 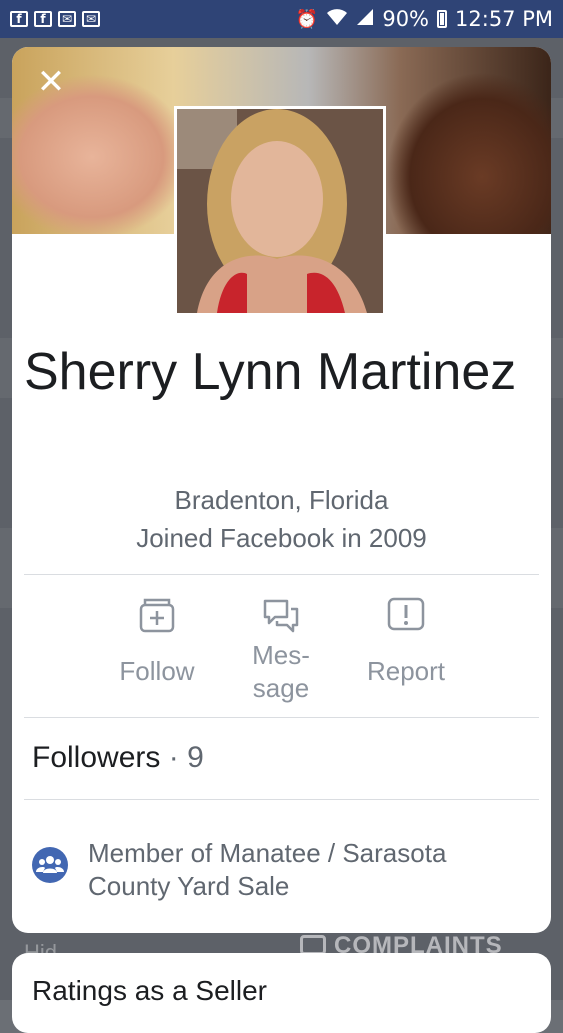 What do you see at coordinates (270, 372) in the screenshot?
I see `profile-name: Sherry Lynn Martinez` at bounding box center [270, 372].